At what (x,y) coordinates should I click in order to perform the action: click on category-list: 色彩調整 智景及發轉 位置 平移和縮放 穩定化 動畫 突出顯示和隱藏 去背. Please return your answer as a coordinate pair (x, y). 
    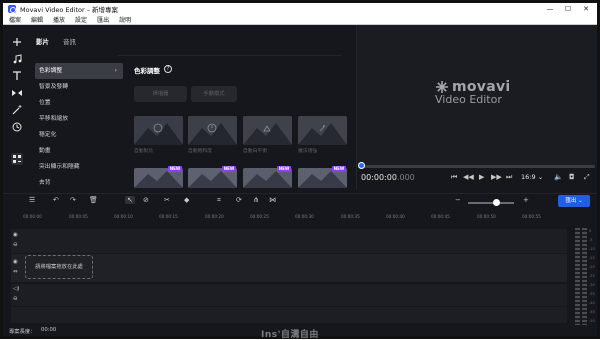
    Looking at the image, I should click on (79, 127).